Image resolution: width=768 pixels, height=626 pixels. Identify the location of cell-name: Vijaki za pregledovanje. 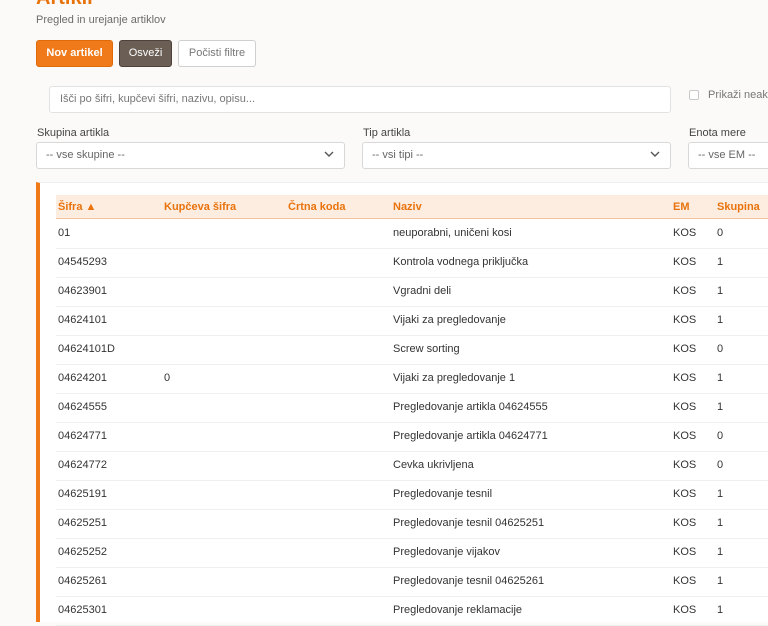
(449, 320).